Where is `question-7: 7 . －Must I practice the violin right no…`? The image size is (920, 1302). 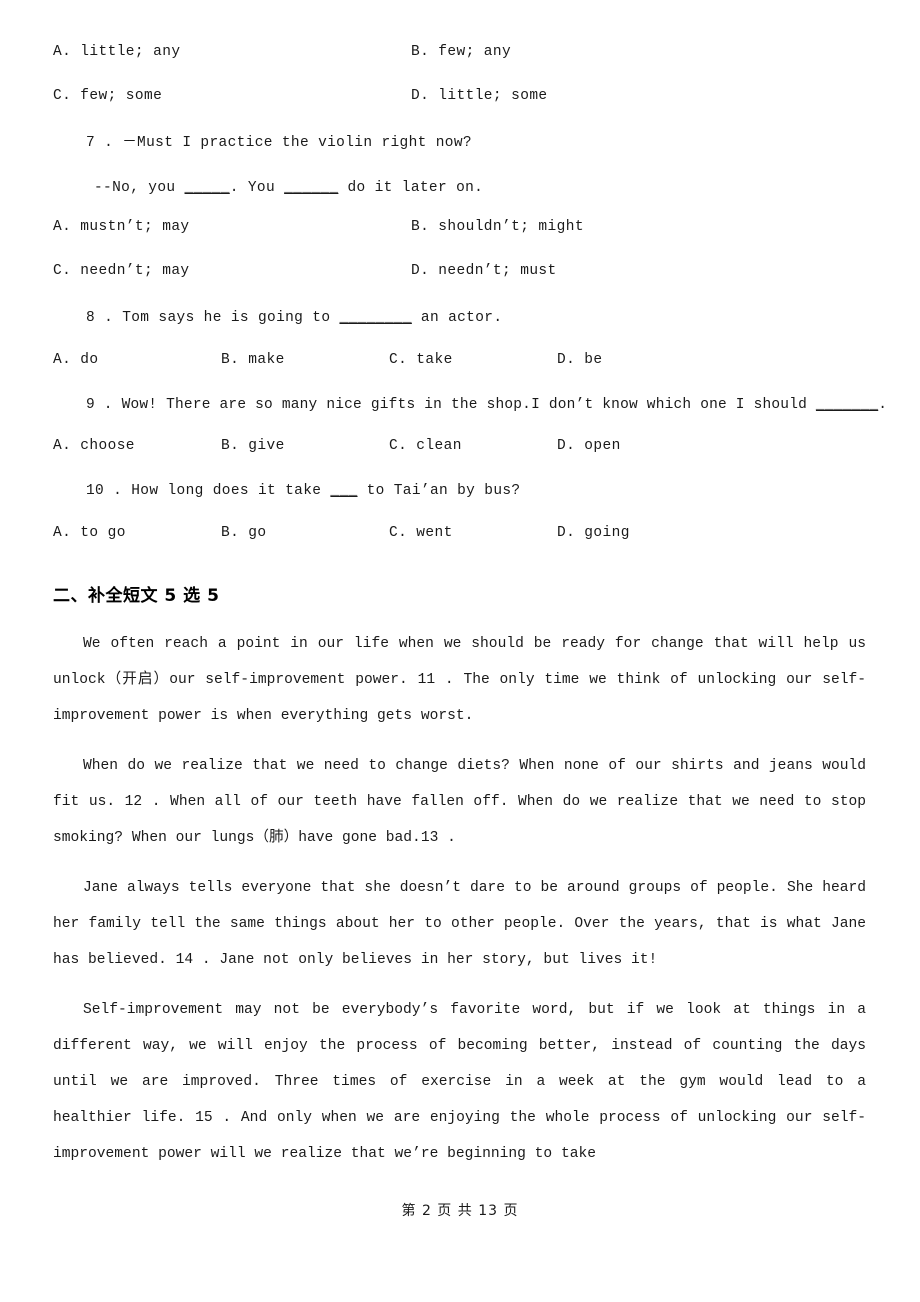
question-7: 7 . －Must I practice the violin right no… is located at coordinates (459, 210).